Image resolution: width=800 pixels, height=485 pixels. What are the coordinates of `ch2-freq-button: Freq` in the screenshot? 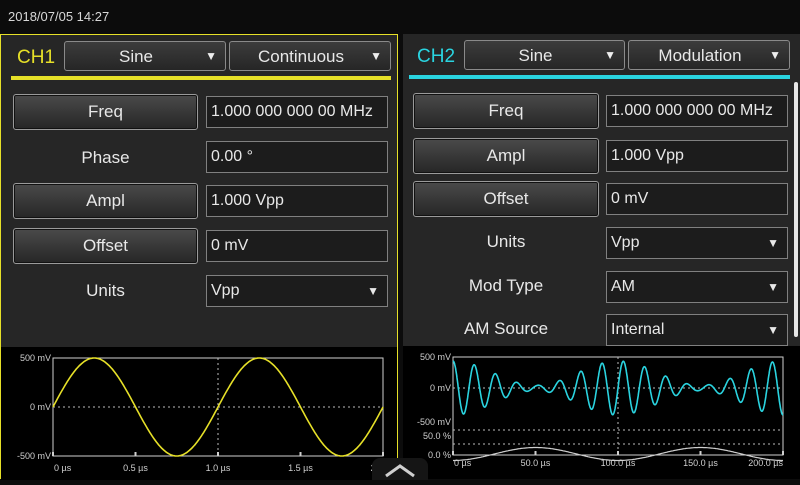 It's located at (506, 111).